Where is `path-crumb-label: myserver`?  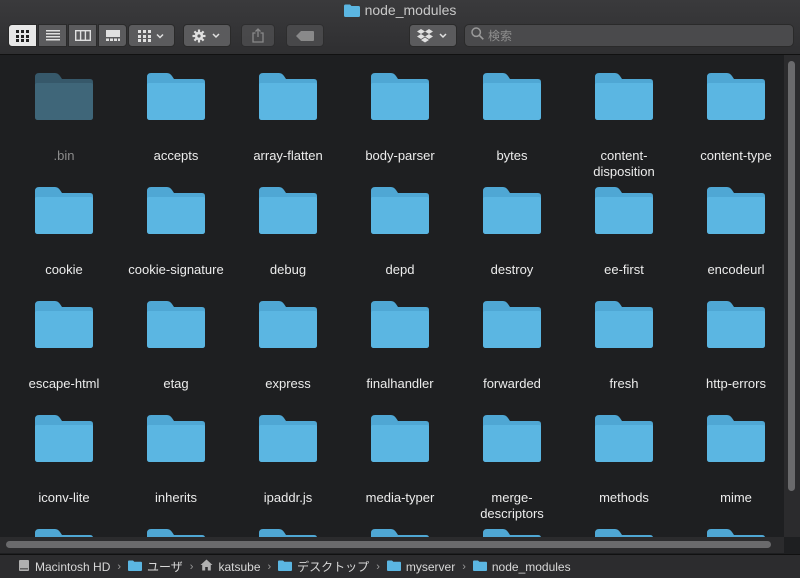 path-crumb-label: myserver is located at coordinates (430, 566).